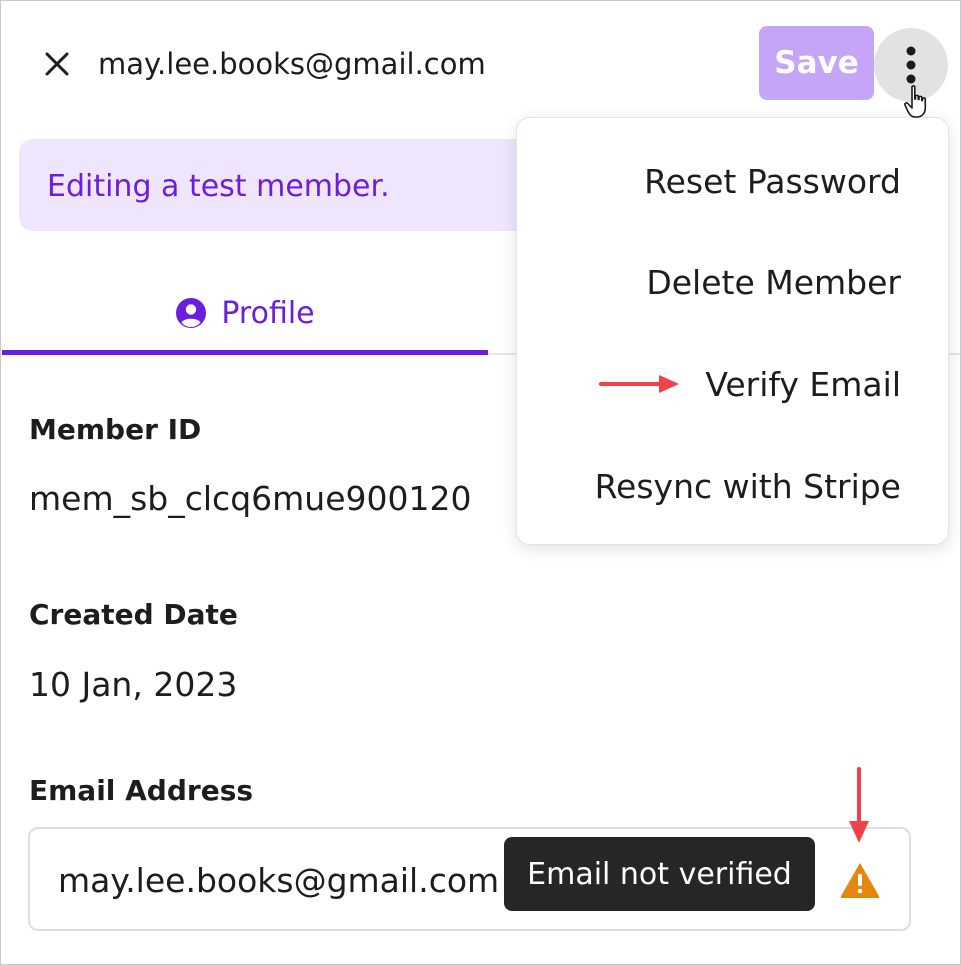 The width and height of the screenshot is (961, 965). I want to click on tab-profile: Profile, so click(245, 313).